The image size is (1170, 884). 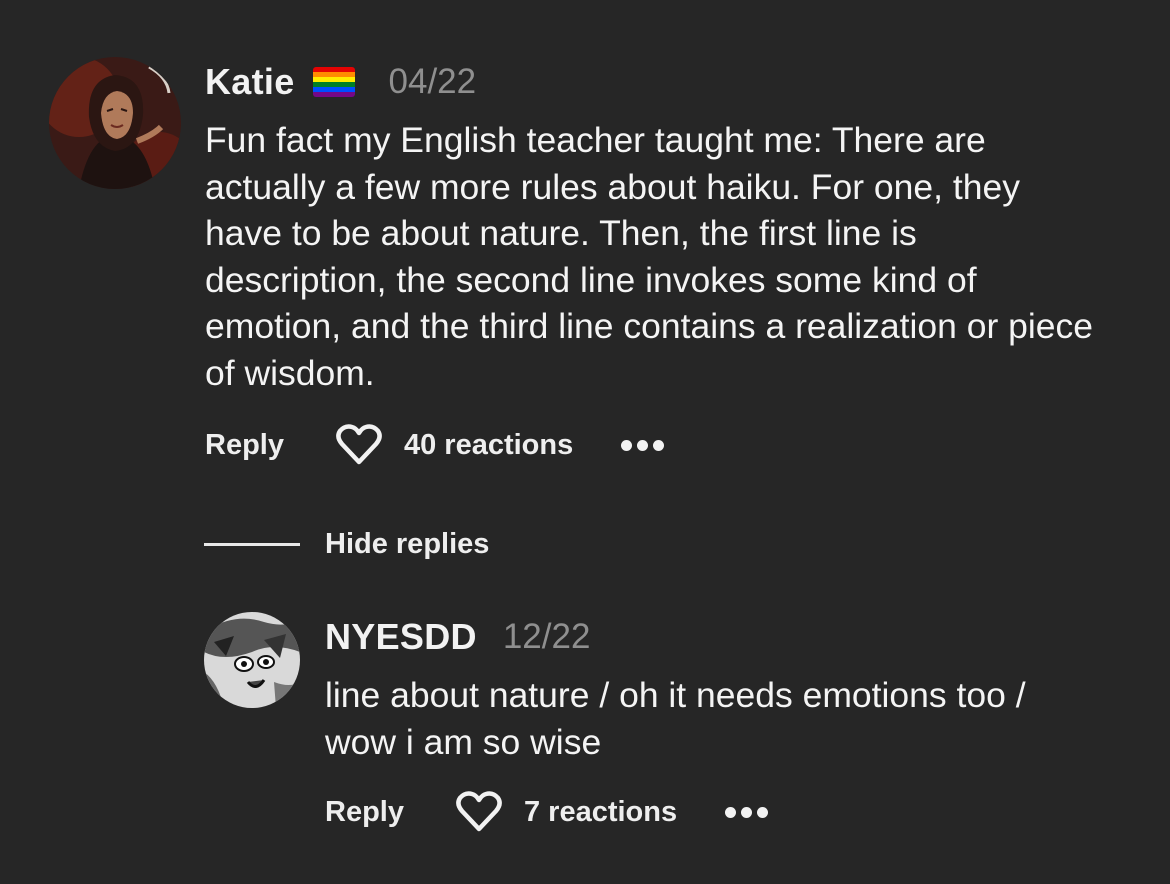 What do you see at coordinates (115, 123) in the screenshot?
I see `avatar` at bounding box center [115, 123].